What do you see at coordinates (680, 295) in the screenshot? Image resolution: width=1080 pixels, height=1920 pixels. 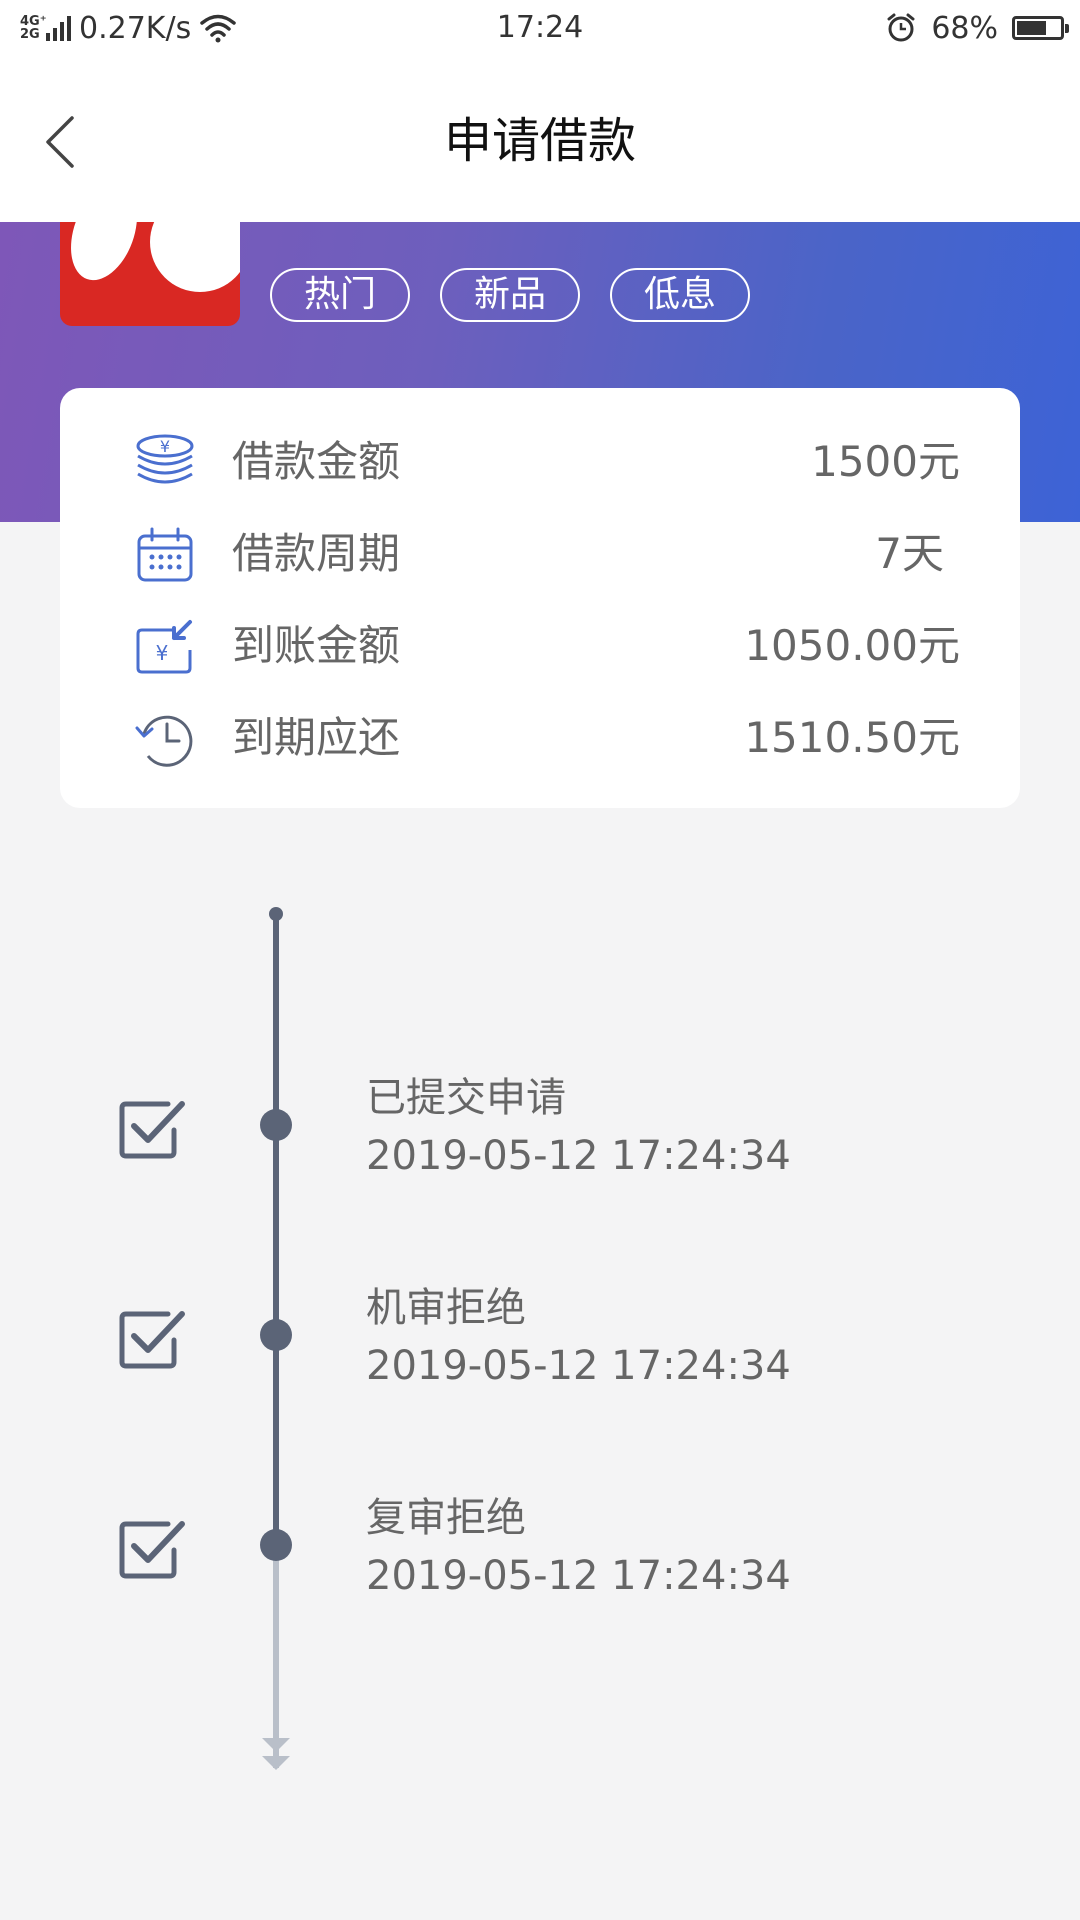 I see `tag-low-interest: 低息` at bounding box center [680, 295].